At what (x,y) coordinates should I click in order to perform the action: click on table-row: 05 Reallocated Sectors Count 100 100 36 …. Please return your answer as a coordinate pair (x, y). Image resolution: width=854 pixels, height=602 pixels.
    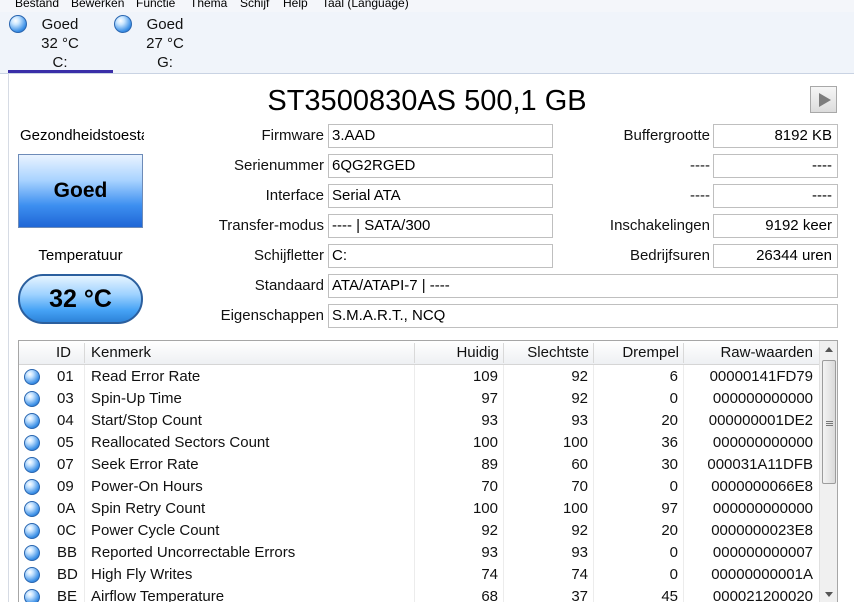
    Looking at the image, I should click on (419, 443).